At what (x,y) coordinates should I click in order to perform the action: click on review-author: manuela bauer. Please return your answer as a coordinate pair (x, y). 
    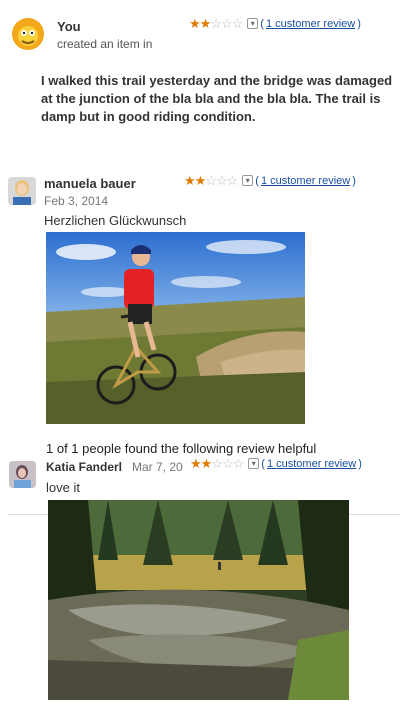
    Looking at the image, I should click on (90, 183).